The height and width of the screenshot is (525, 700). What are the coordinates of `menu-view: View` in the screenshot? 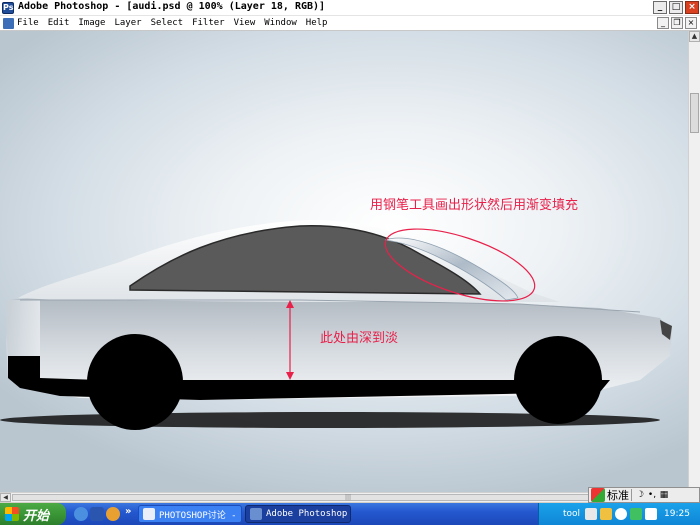 It's located at (245, 23).